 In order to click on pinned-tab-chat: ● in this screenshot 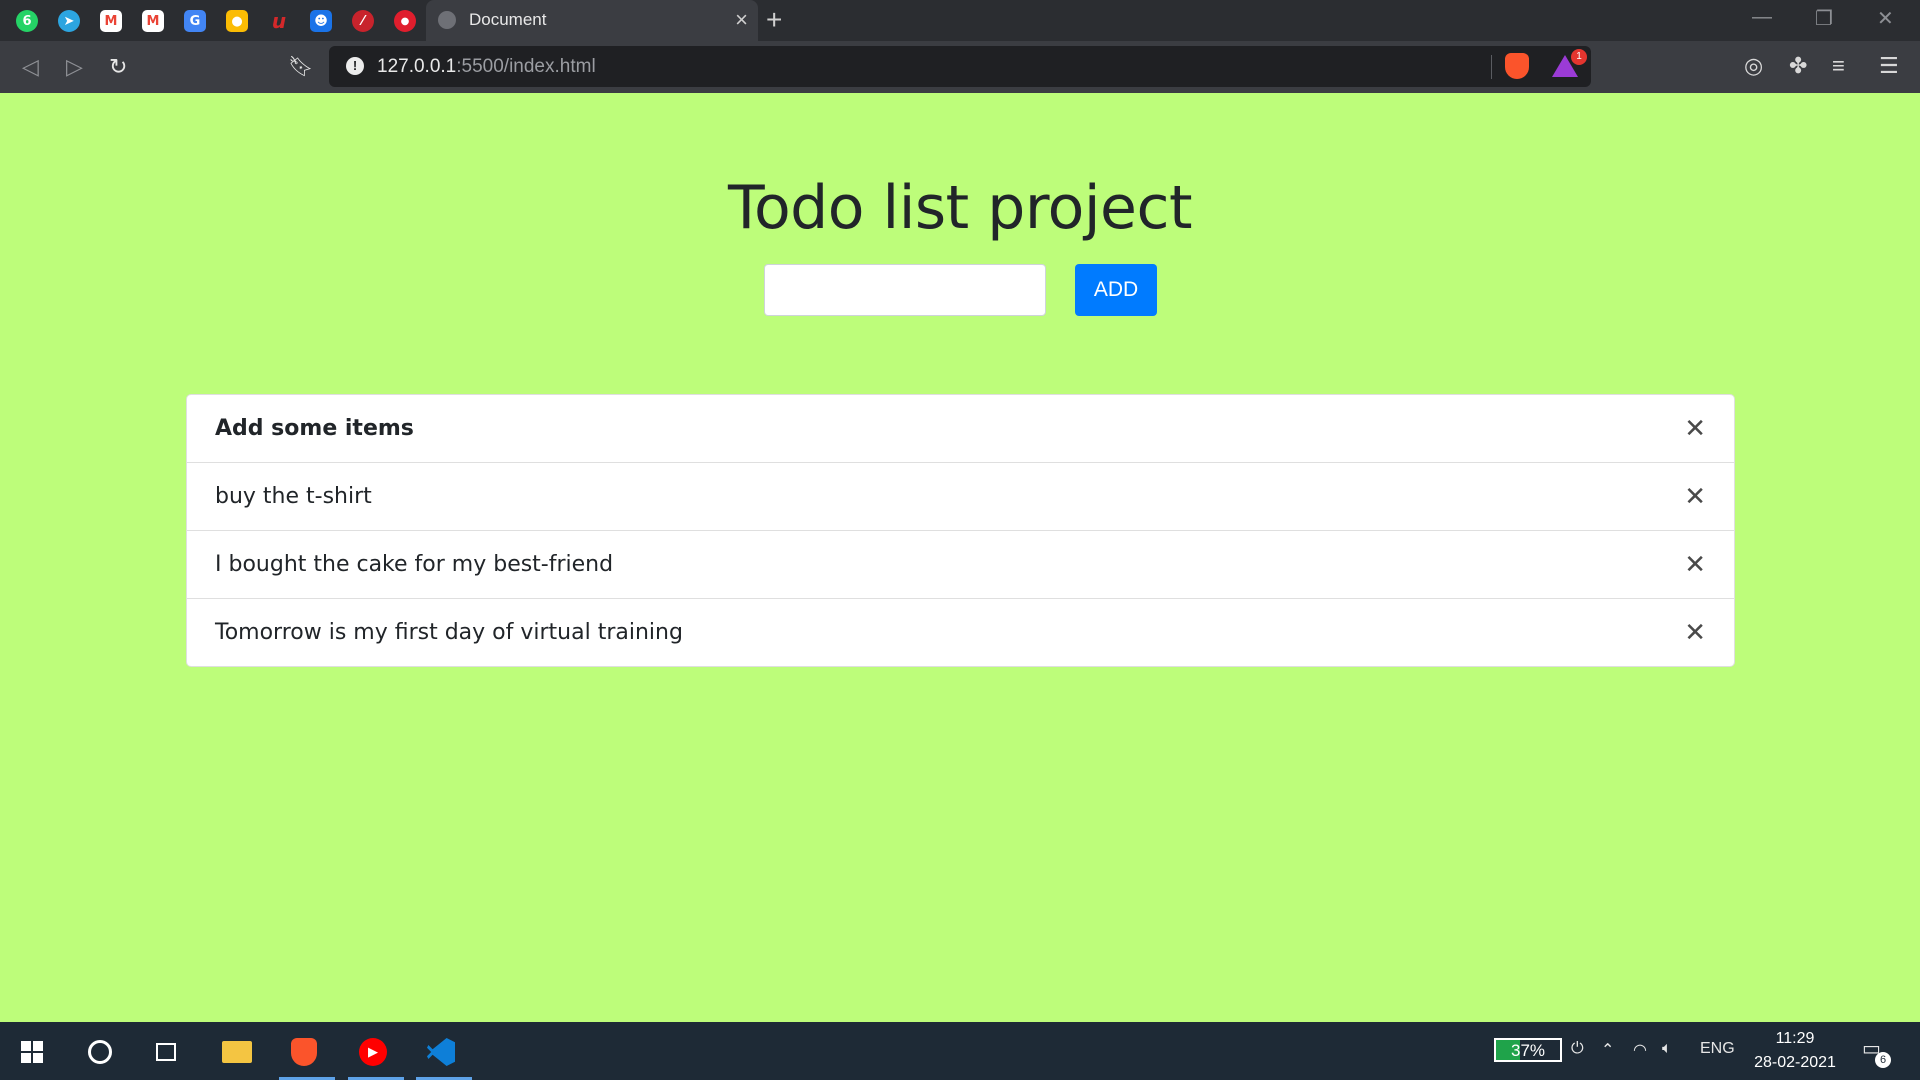, I will do `click(405, 21)`.